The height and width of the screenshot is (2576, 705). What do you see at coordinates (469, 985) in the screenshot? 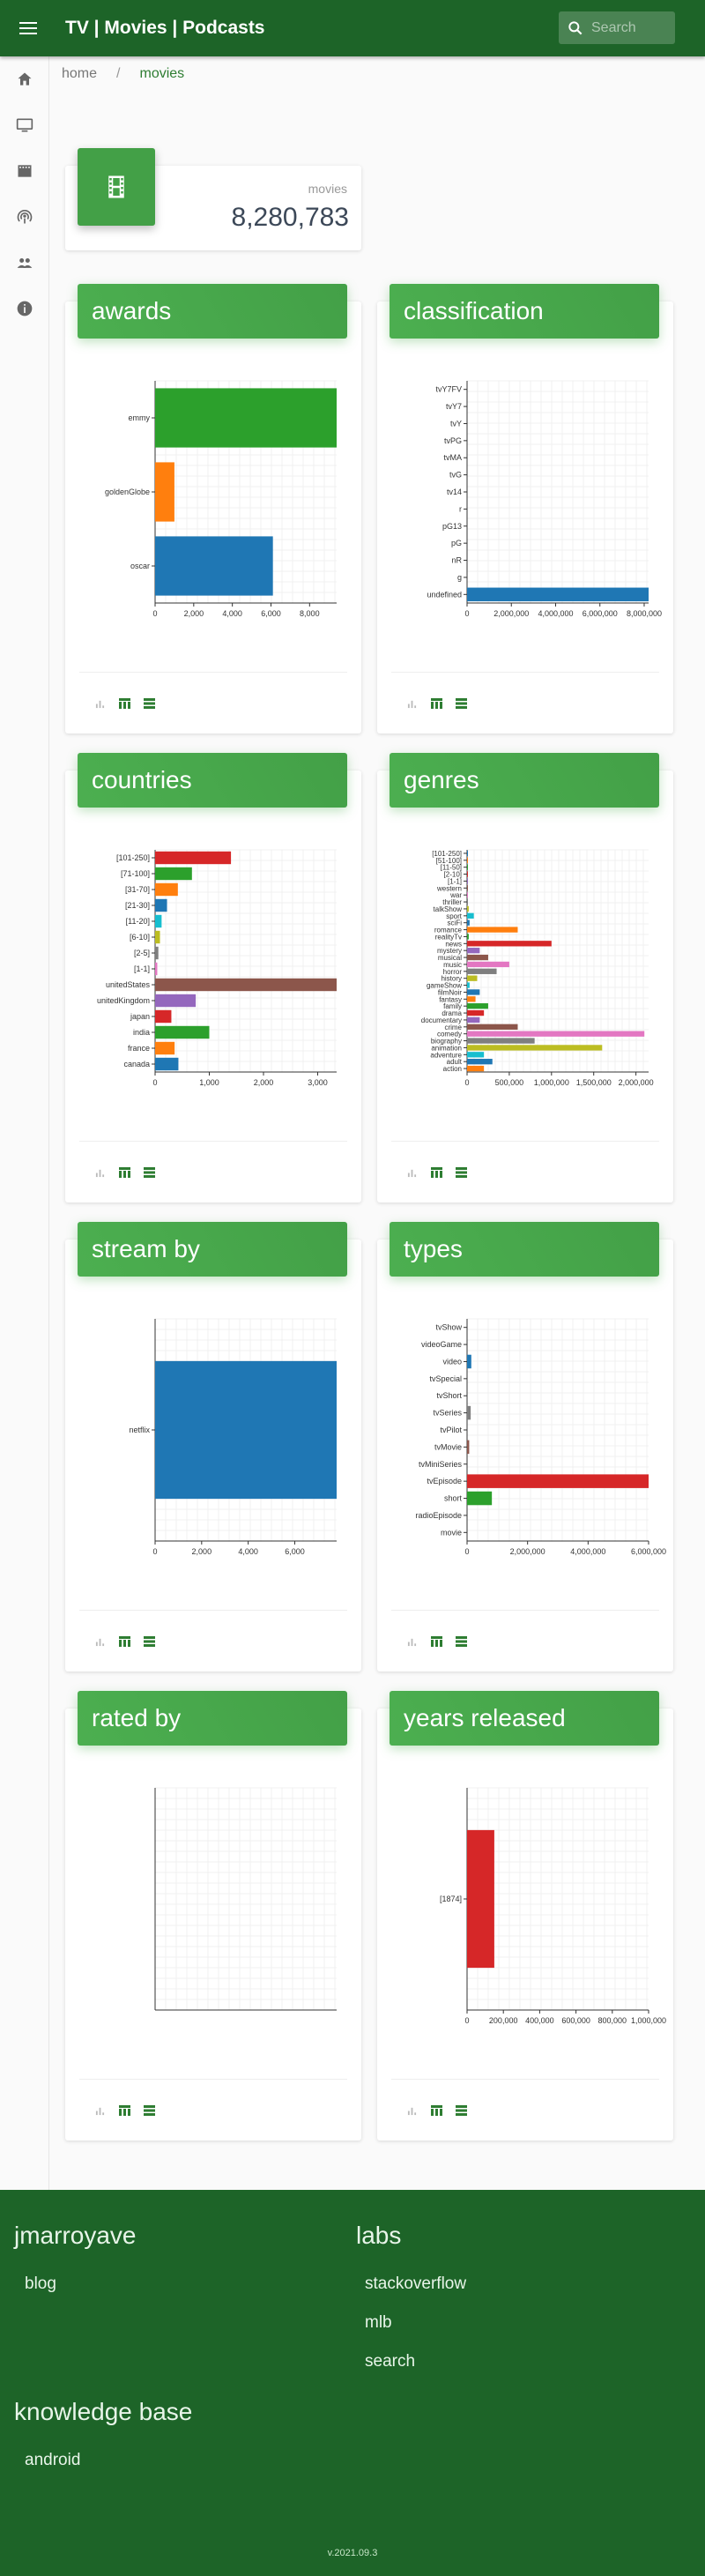
I see `bar-gameshow` at bounding box center [469, 985].